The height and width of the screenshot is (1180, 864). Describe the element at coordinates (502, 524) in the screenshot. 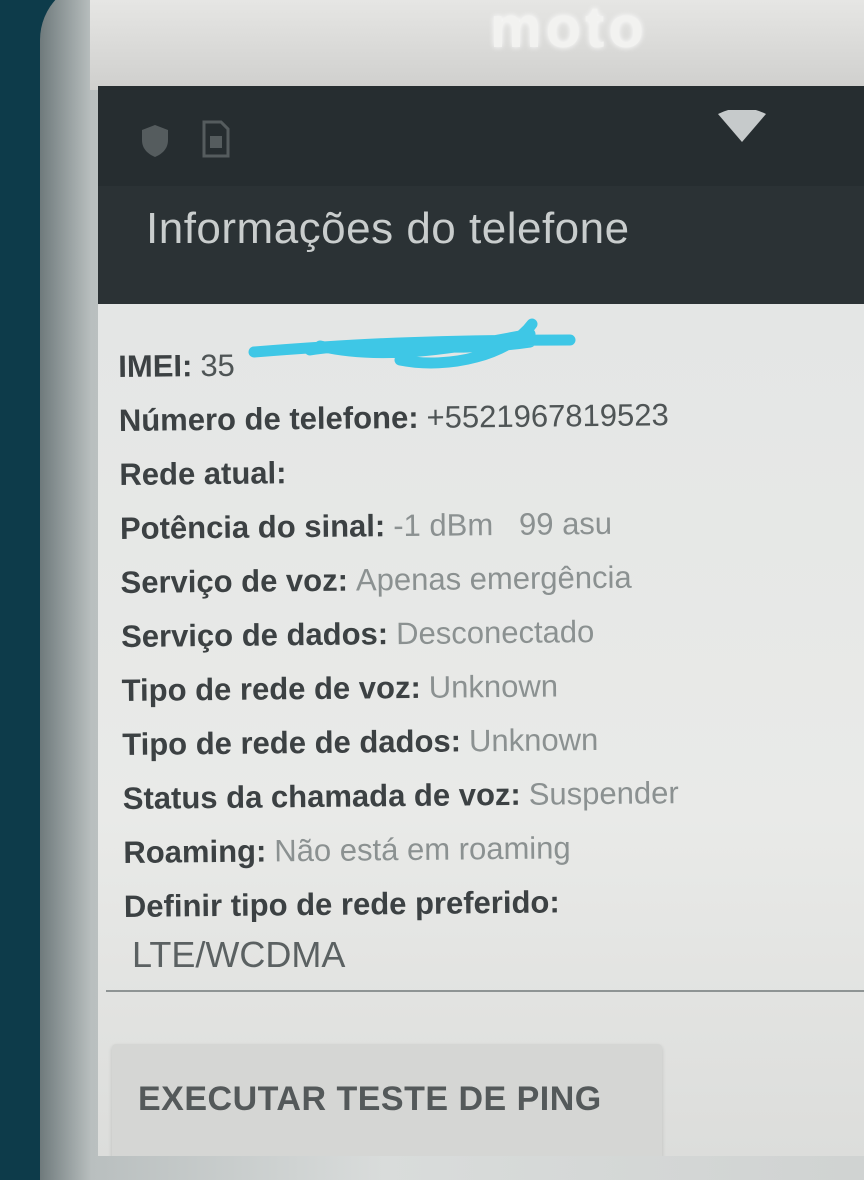

I see `info-value: -1 dBm 99 asu` at that location.